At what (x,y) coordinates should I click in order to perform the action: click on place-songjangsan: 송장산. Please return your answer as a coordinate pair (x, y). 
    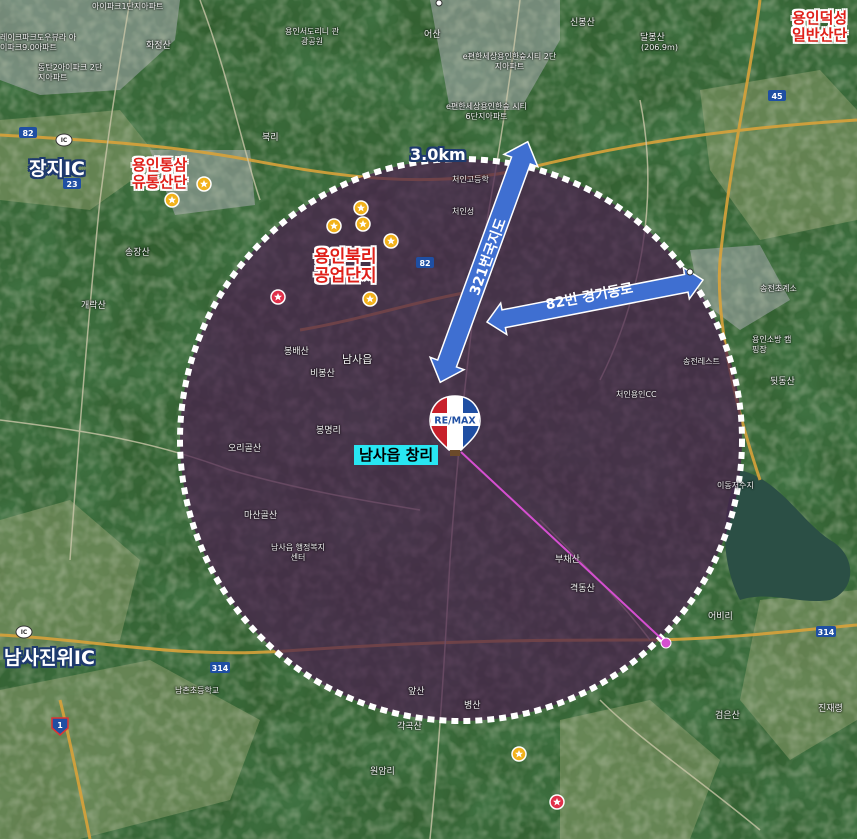
    Looking at the image, I should click on (137, 253).